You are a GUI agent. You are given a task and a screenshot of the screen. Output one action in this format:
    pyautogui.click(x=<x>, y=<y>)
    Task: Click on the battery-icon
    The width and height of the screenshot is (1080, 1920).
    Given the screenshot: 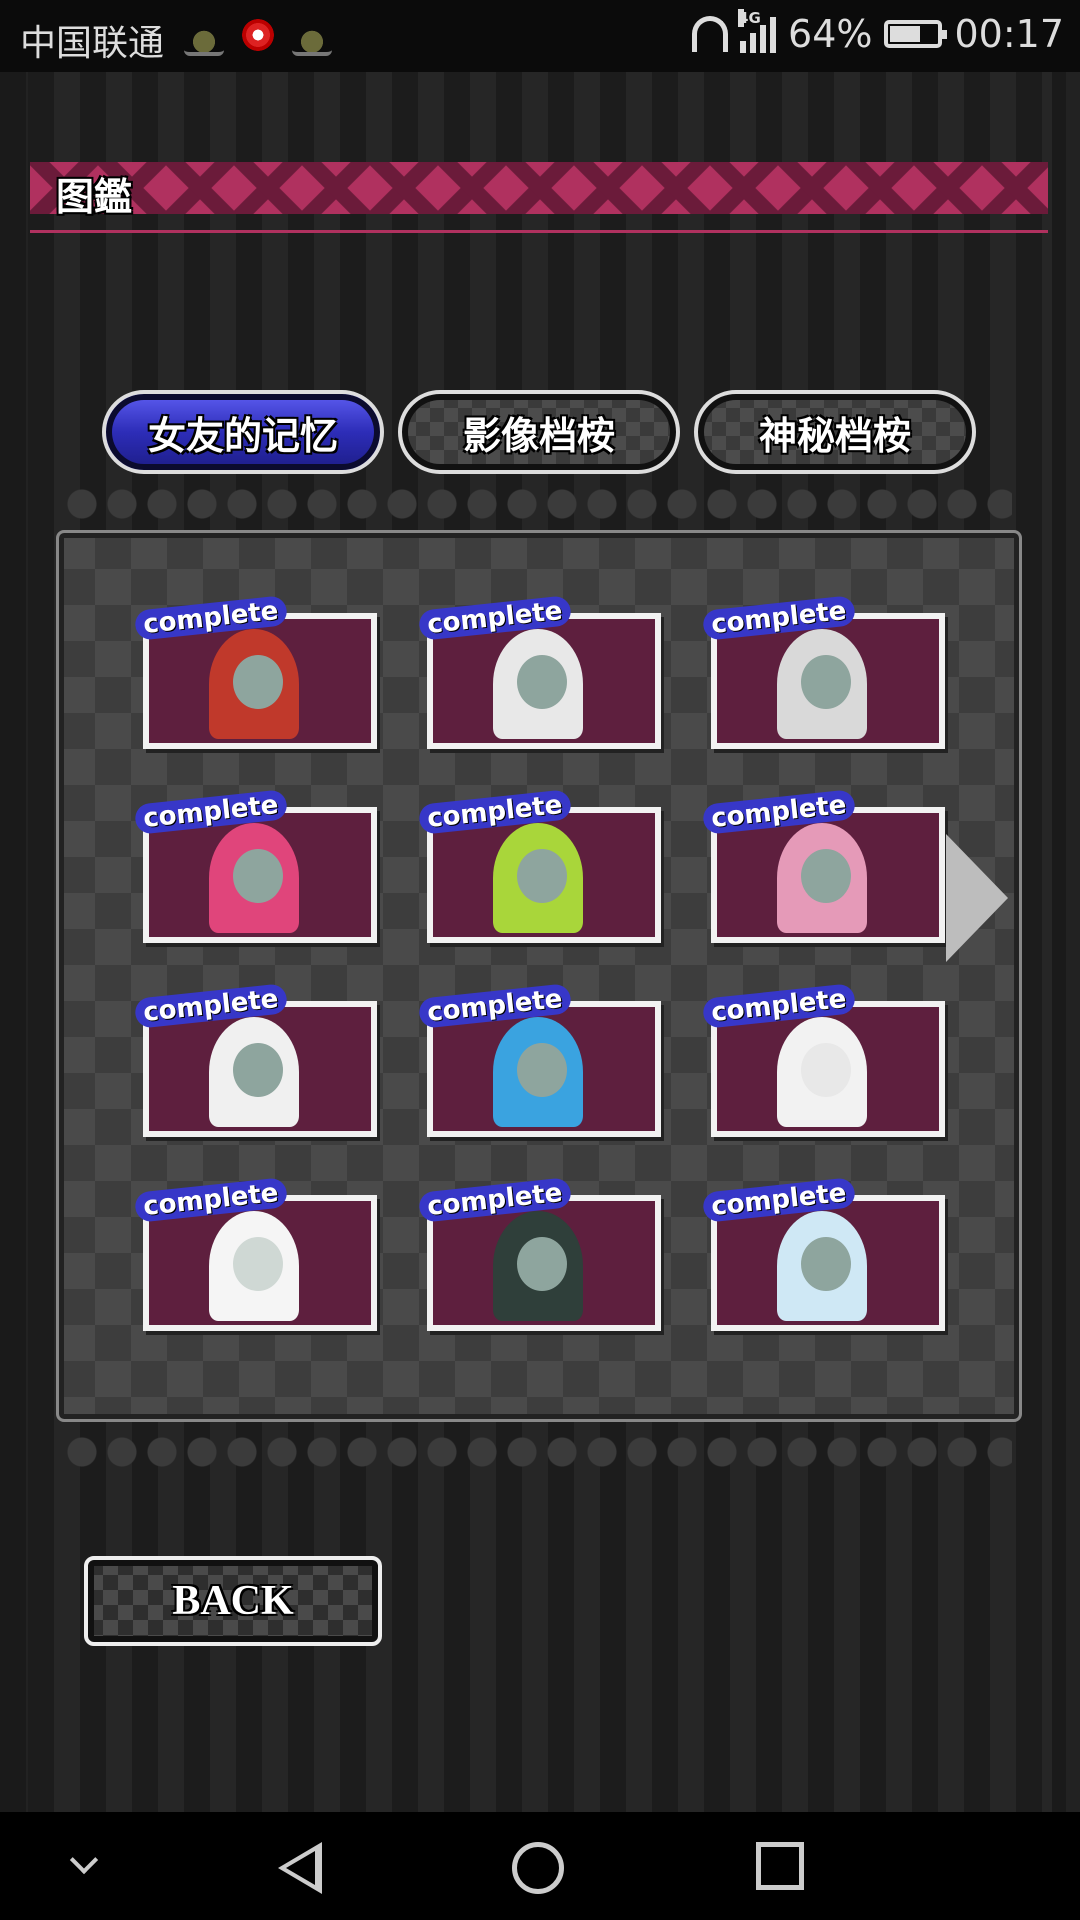 What is the action you would take?
    pyautogui.click(x=916, y=34)
    